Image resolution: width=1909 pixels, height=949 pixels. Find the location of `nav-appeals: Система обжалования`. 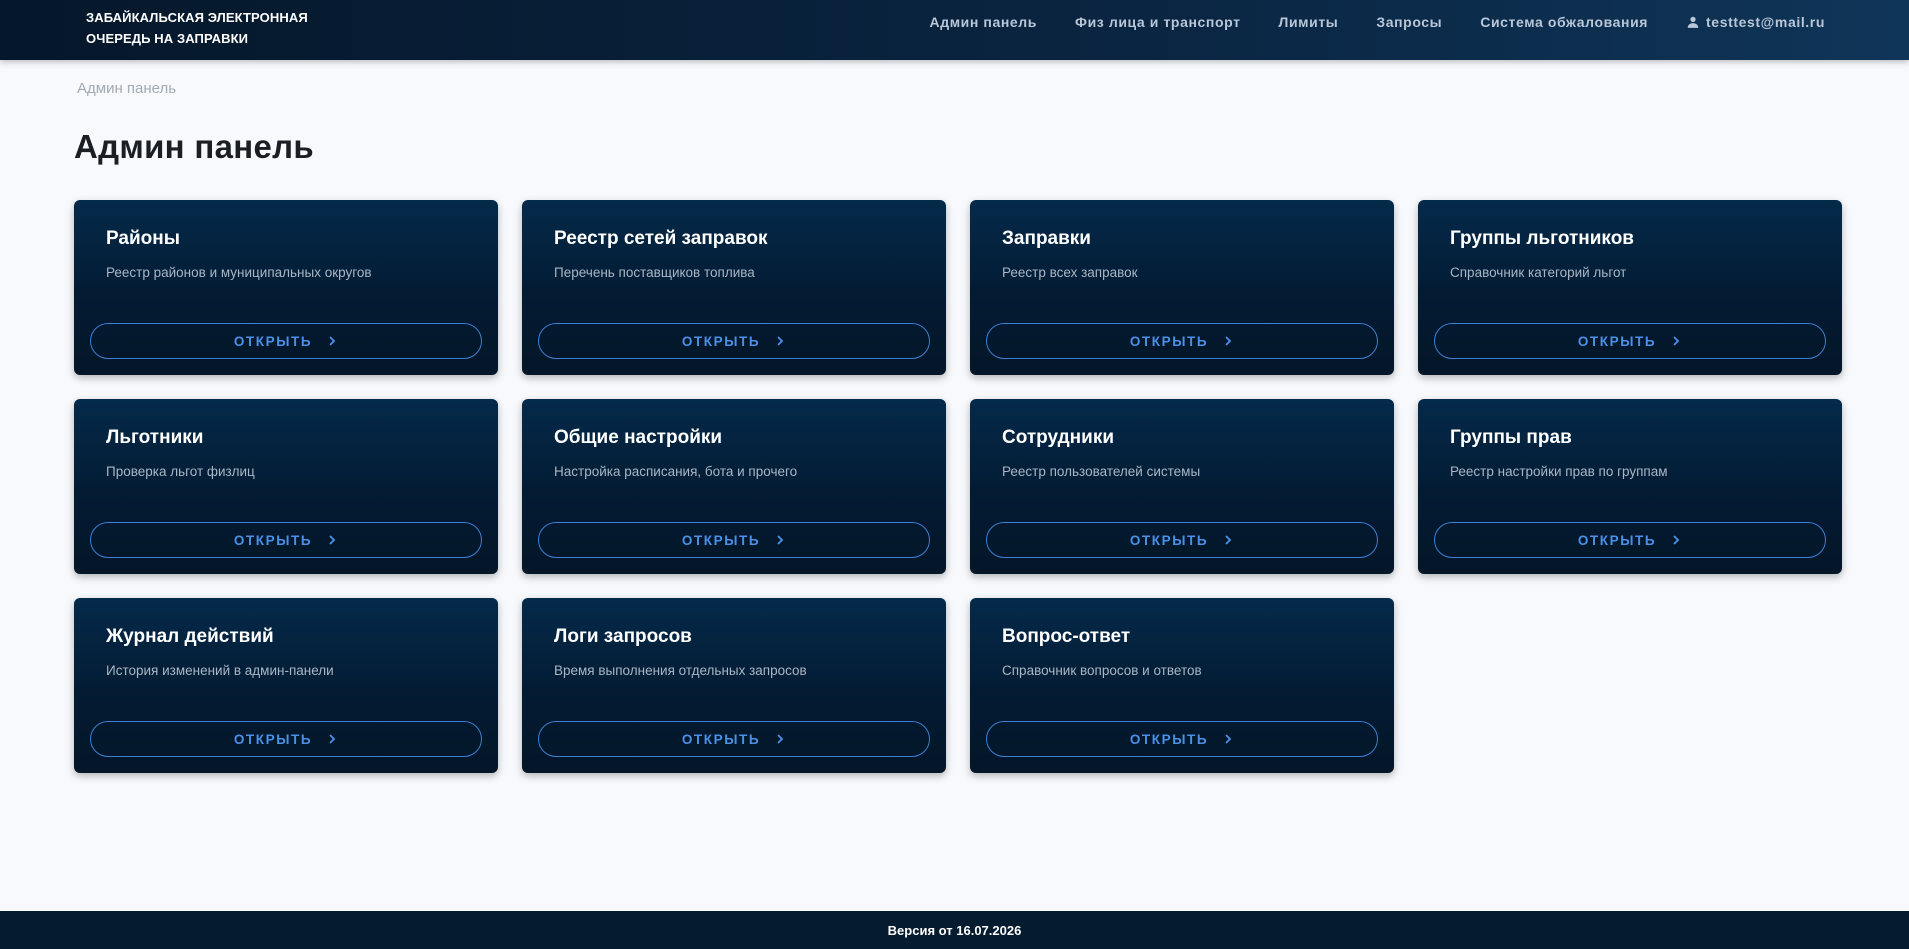

nav-appeals: Система обжалования is located at coordinates (1564, 22).